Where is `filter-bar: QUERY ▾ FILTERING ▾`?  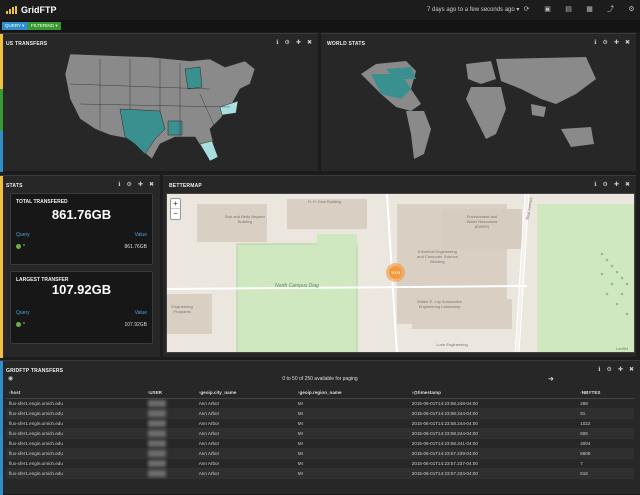
filter-bar: QUERY ▾ FILTERING ▾ is located at coordinates (320, 26).